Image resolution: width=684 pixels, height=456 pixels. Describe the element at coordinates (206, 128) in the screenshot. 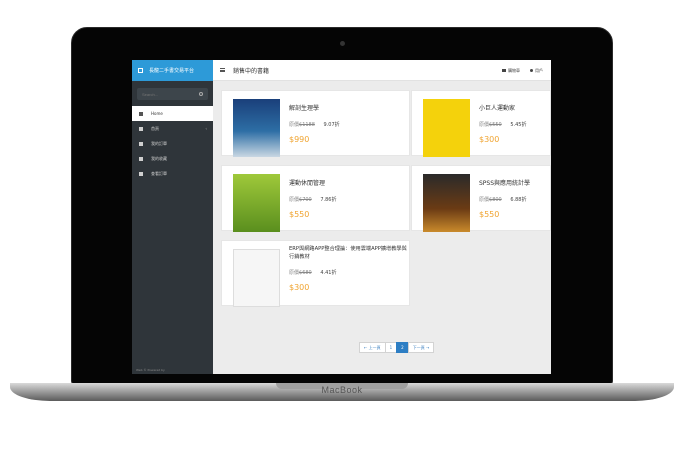

I see `chevron-left-icon: ‹` at that location.